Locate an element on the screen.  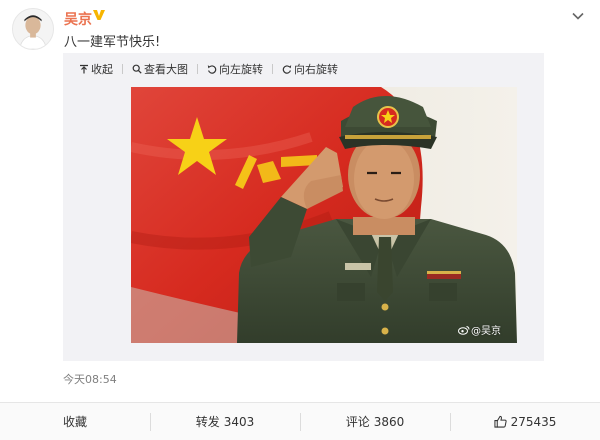
chevron-down-icon is located at coordinates (578, 16).